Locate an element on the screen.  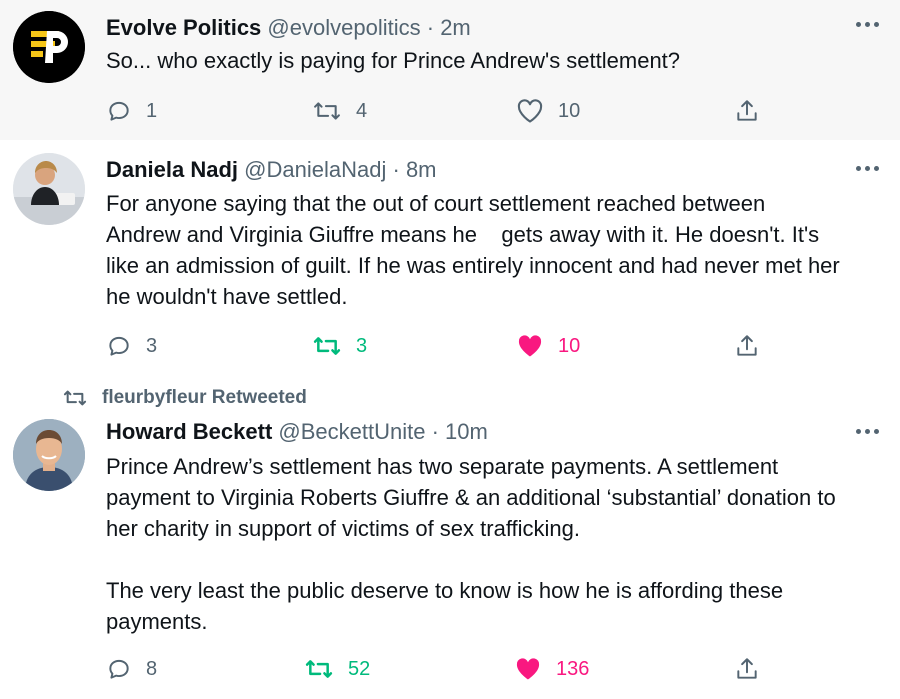
user-handle: @DanielaNadj is located at coordinates (315, 169).